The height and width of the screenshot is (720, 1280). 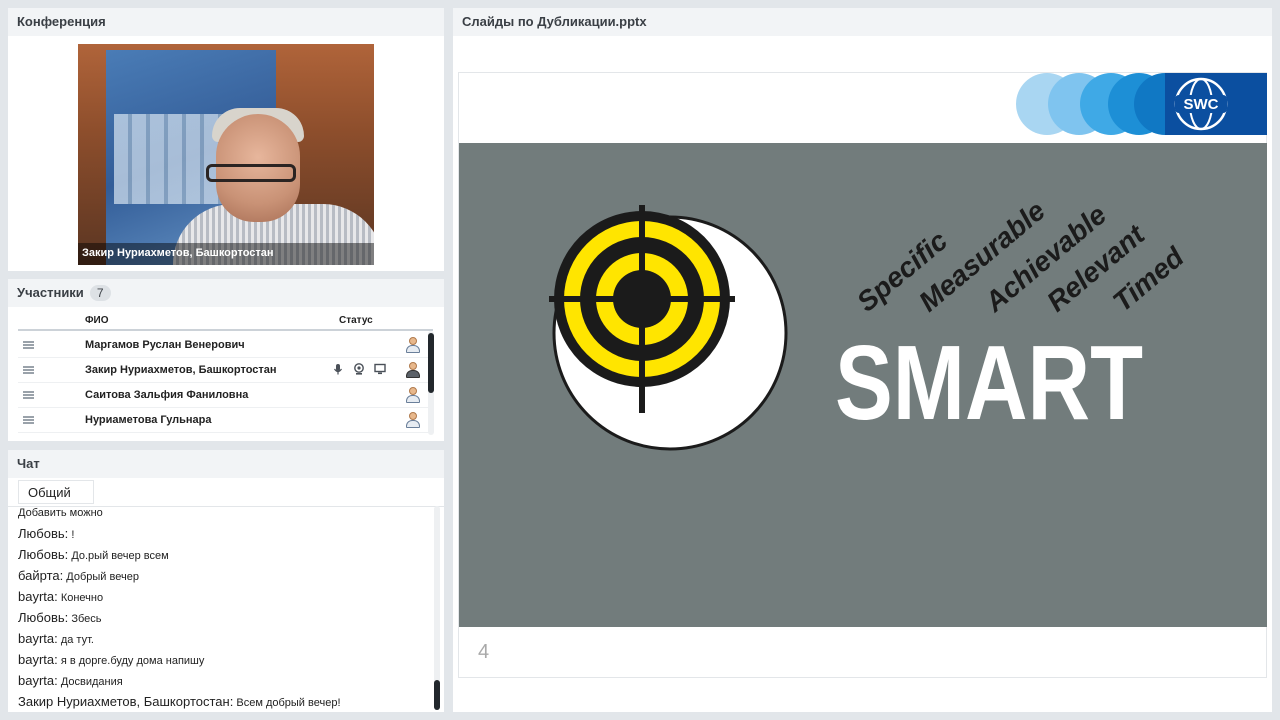 I want to click on speaker-glasses, so click(x=251, y=173).